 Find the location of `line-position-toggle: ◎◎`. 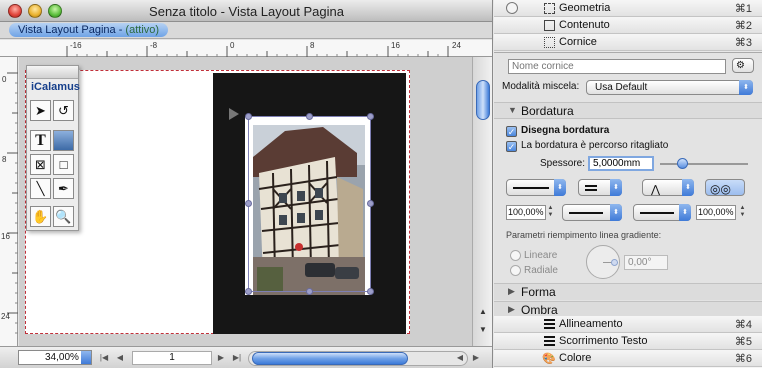

line-position-toggle: ◎◎ is located at coordinates (725, 187).